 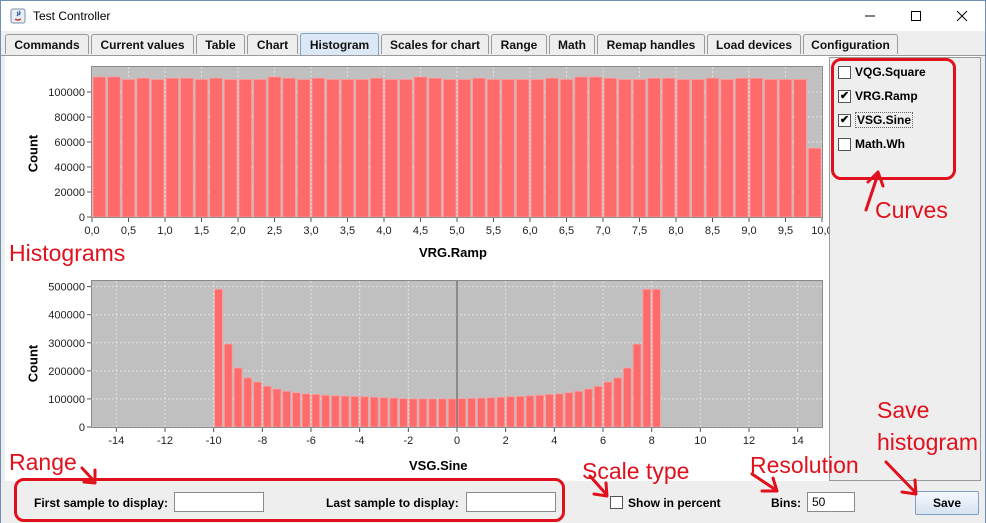 I want to click on tab-table: Table, so click(x=220, y=44).